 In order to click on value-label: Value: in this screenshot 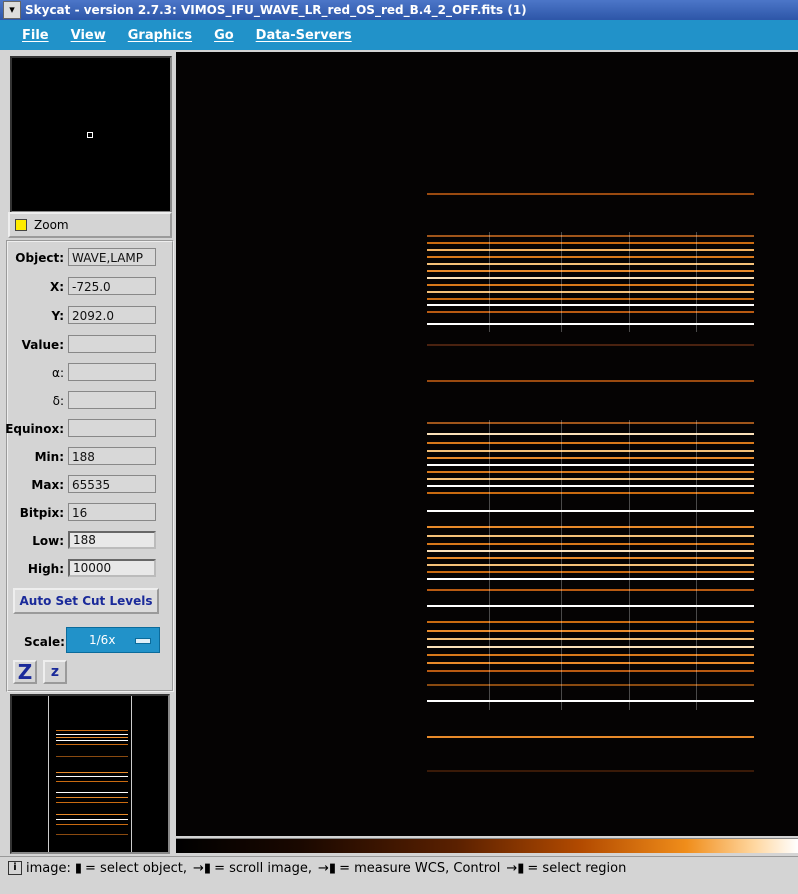, I will do `click(42, 345)`.